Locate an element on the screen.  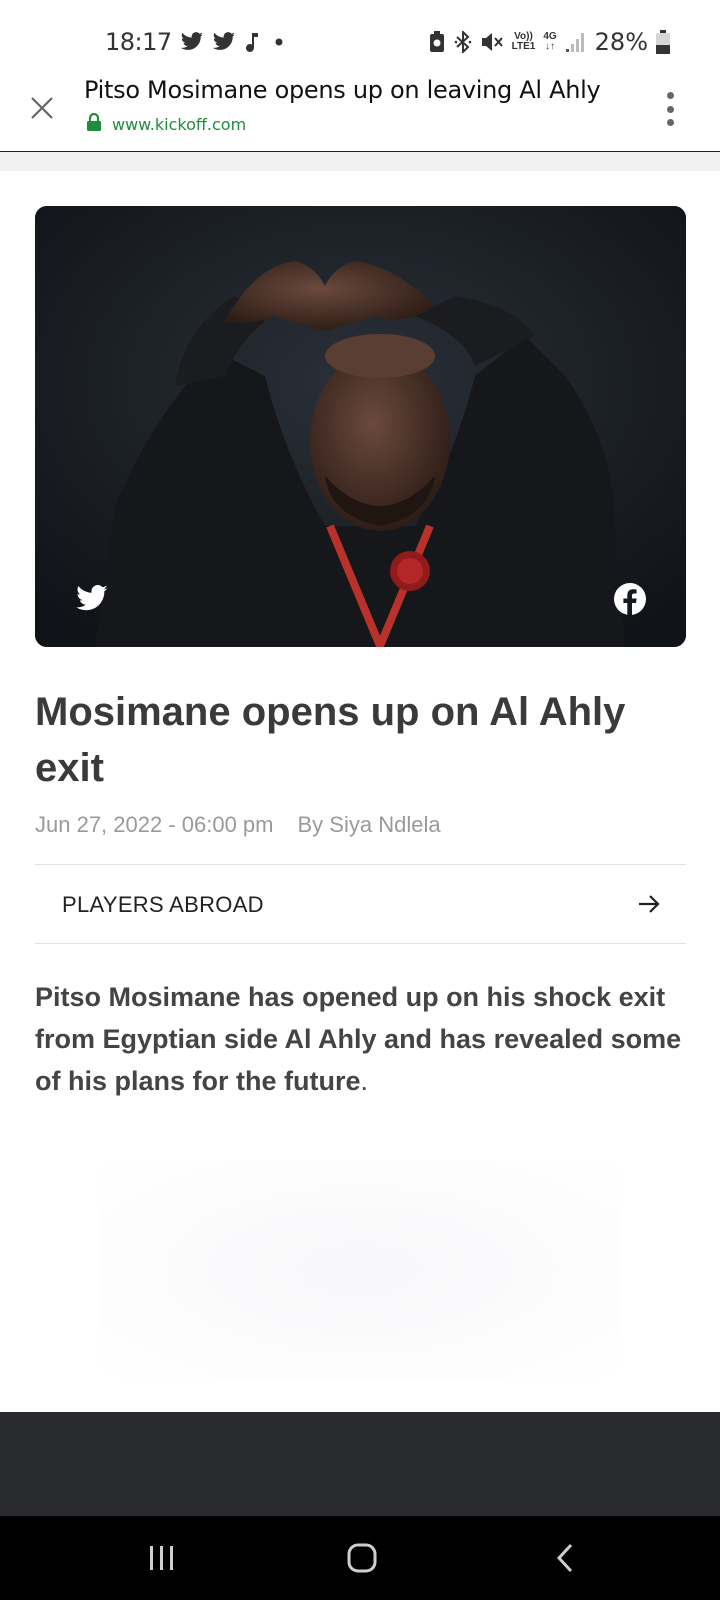
close-button is located at coordinates (42, 108).